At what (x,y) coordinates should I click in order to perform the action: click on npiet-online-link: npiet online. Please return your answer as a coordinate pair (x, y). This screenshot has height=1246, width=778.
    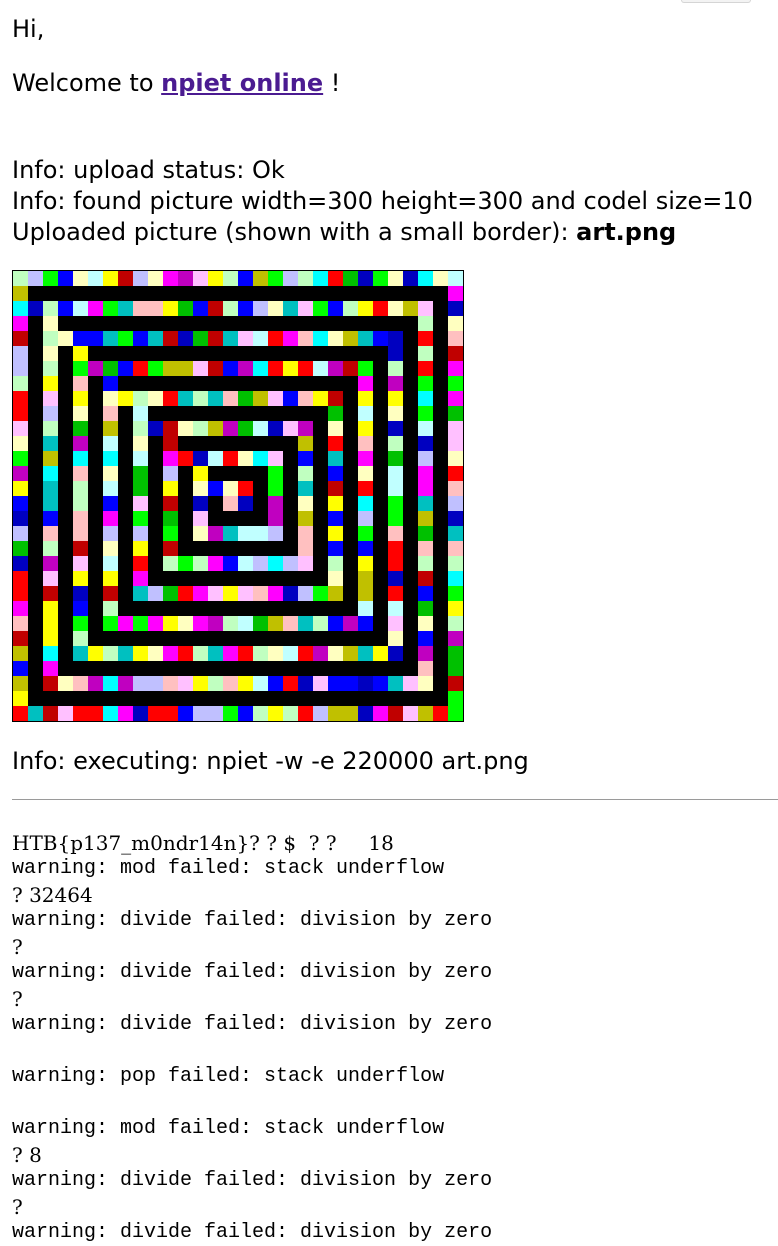
    Looking at the image, I should click on (242, 83).